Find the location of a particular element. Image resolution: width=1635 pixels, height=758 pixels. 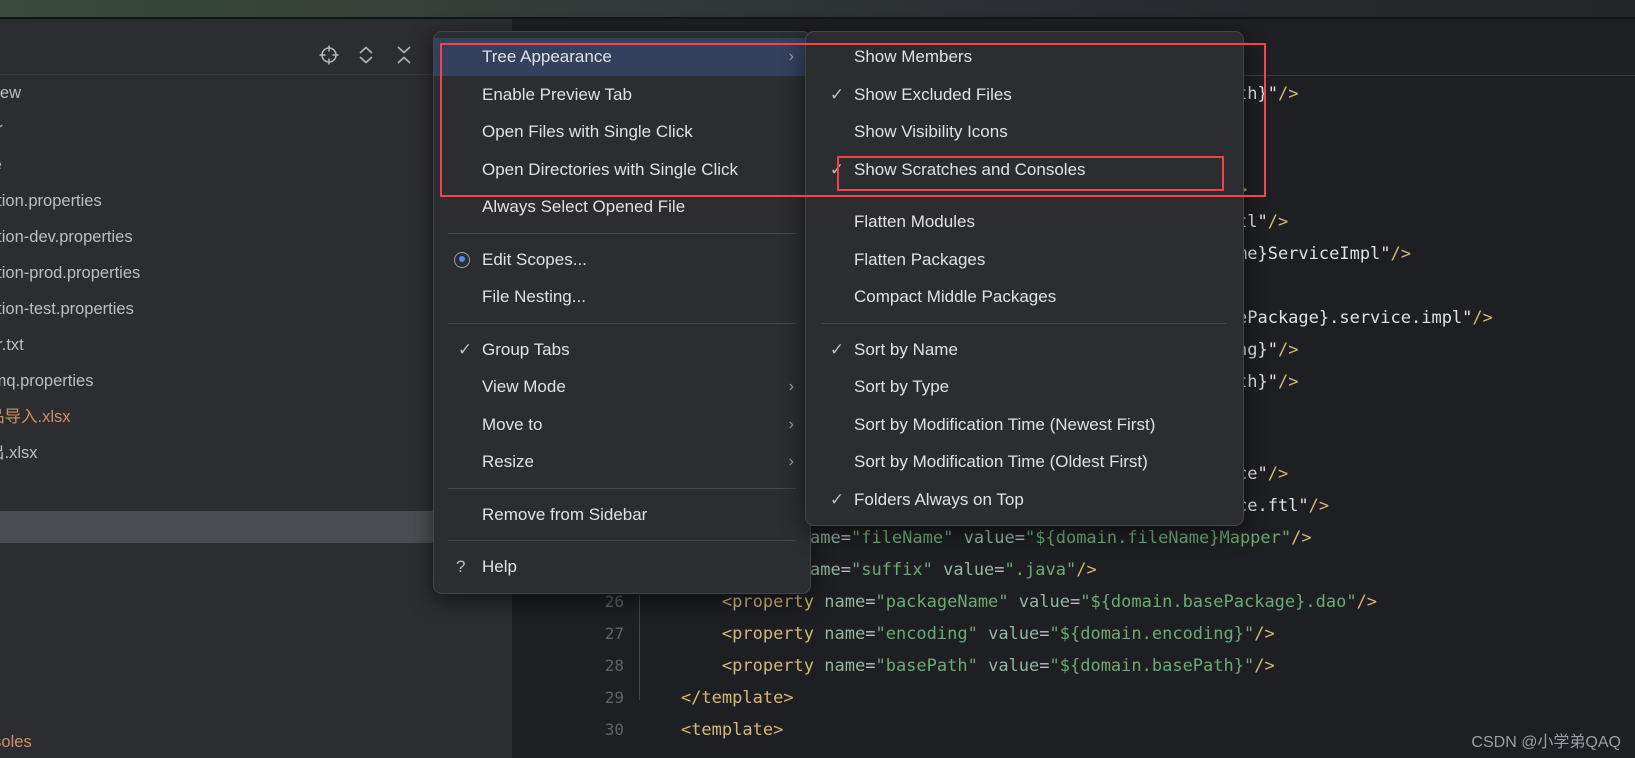

menu-item-label: Always Select Opened File is located at coordinates (584, 206).